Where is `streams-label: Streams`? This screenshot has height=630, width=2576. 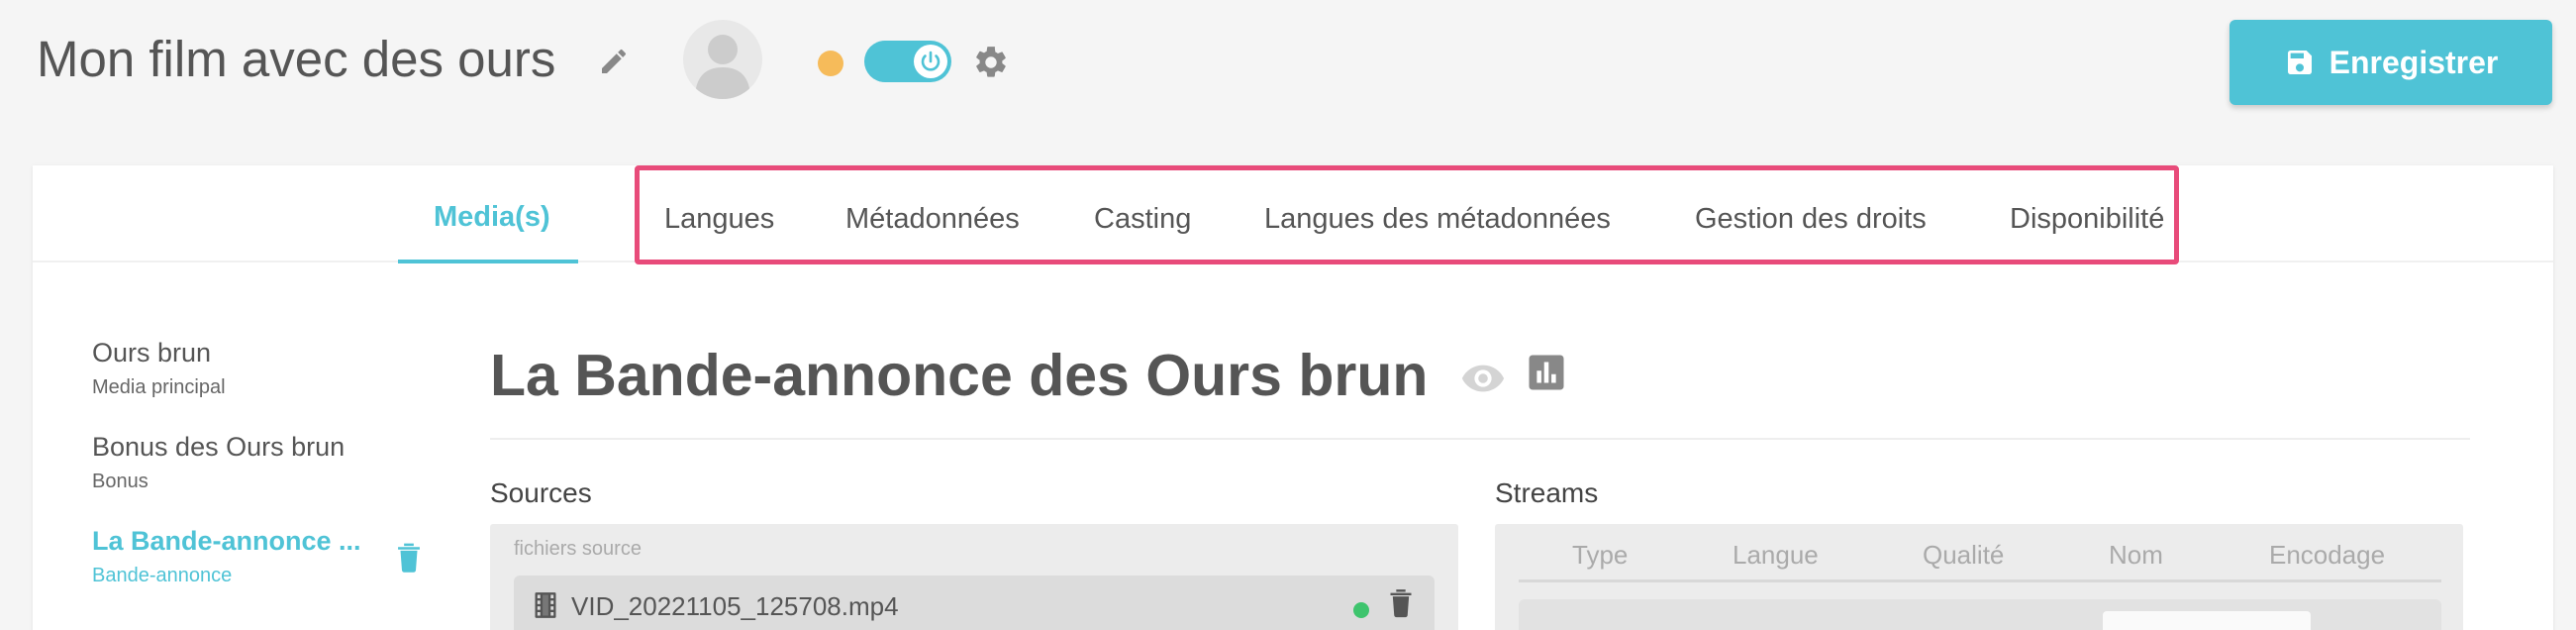
streams-label: Streams is located at coordinates (1547, 492).